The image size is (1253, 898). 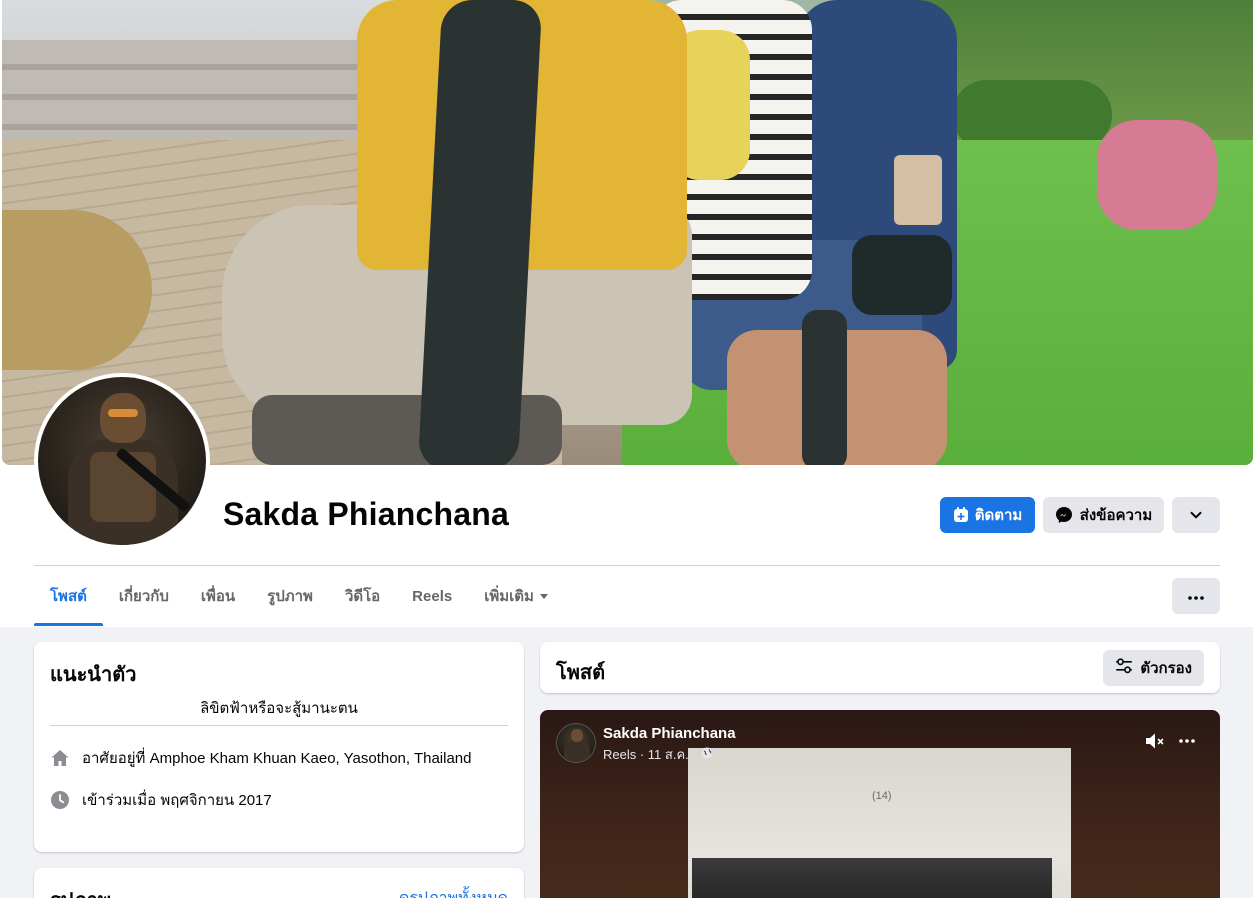 What do you see at coordinates (279, 725) in the screenshot?
I see `intro-divider` at bounding box center [279, 725].